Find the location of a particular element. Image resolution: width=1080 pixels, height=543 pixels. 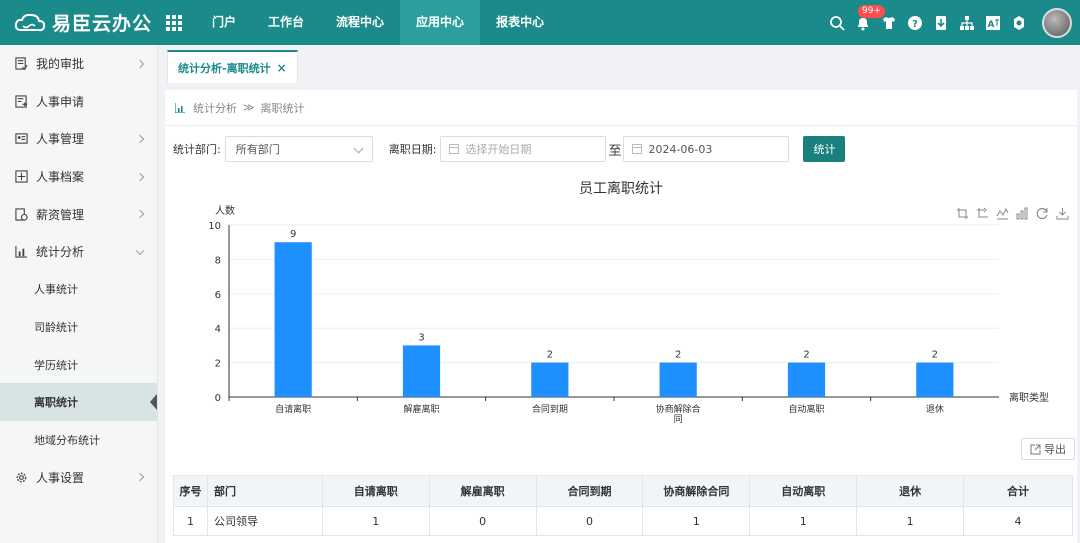

x-axis-label: 离职类型 is located at coordinates (1029, 397).